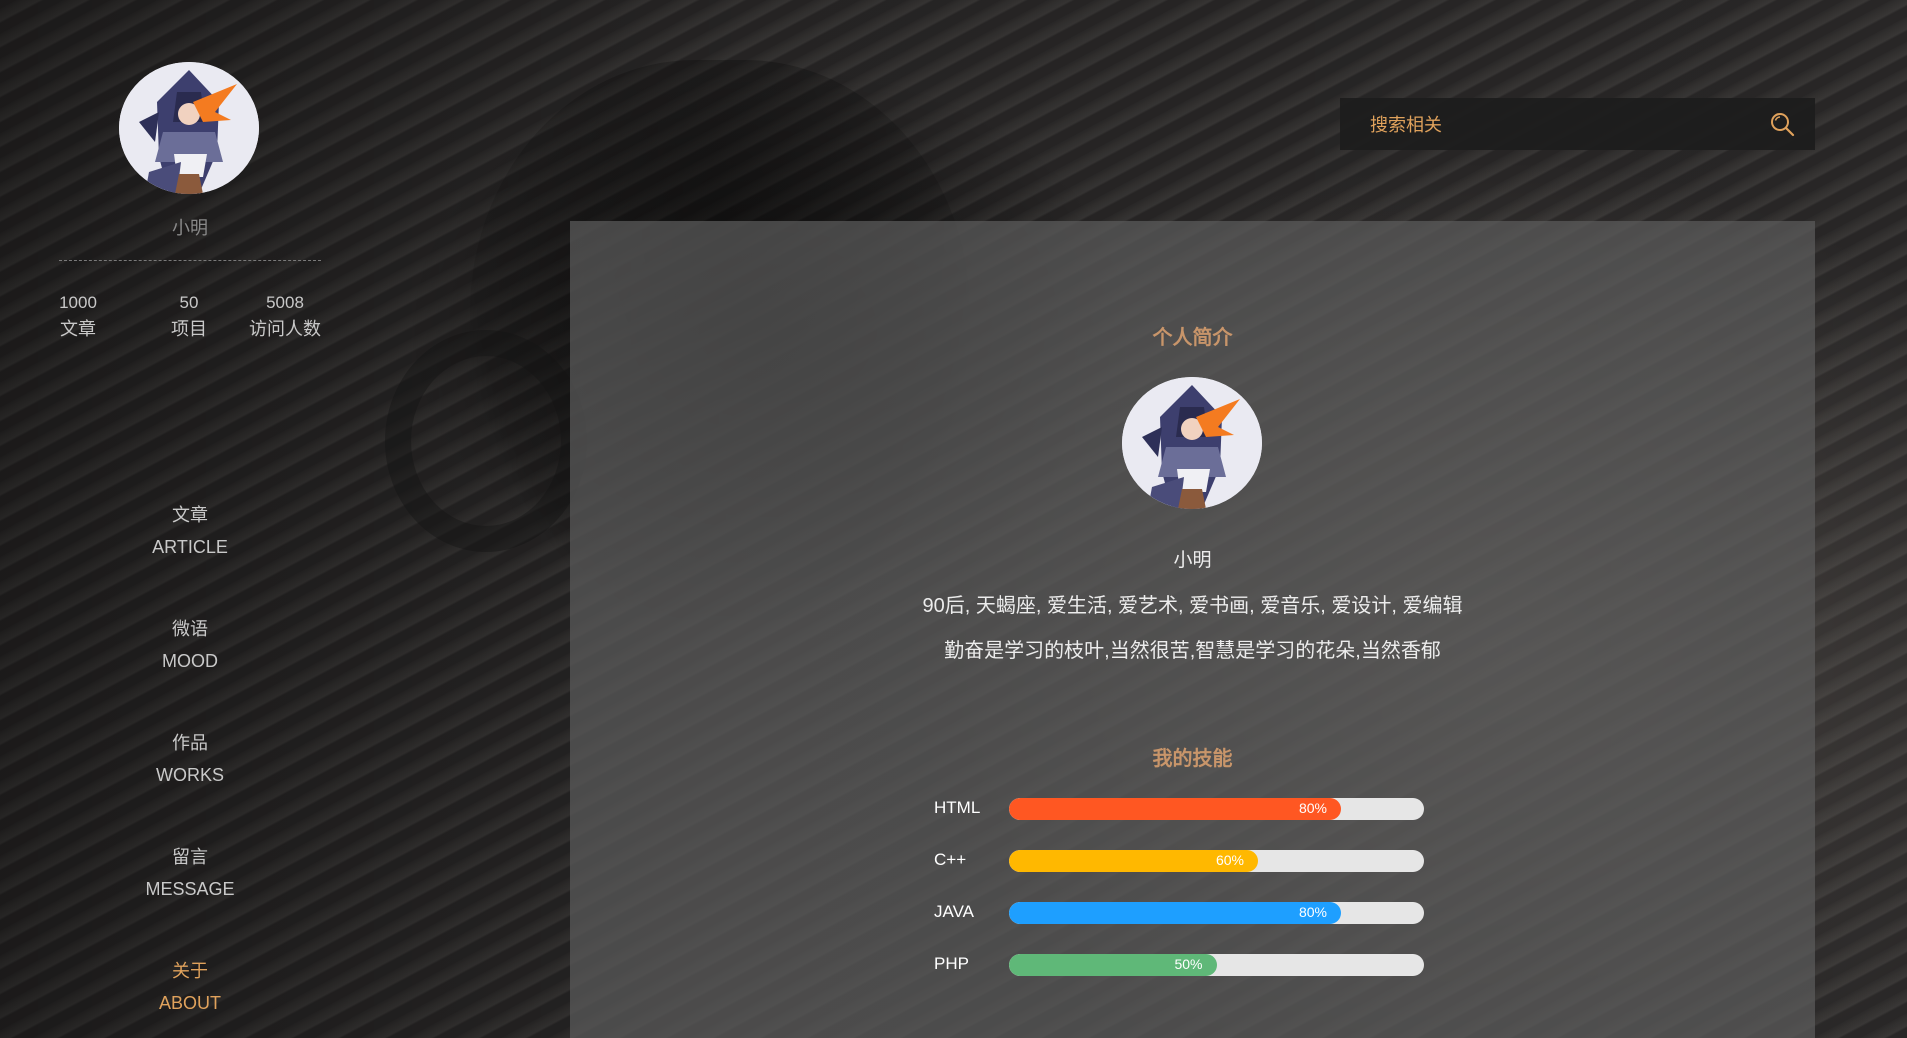 The image size is (1907, 1038). I want to click on skill-name: C++, so click(950, 859).